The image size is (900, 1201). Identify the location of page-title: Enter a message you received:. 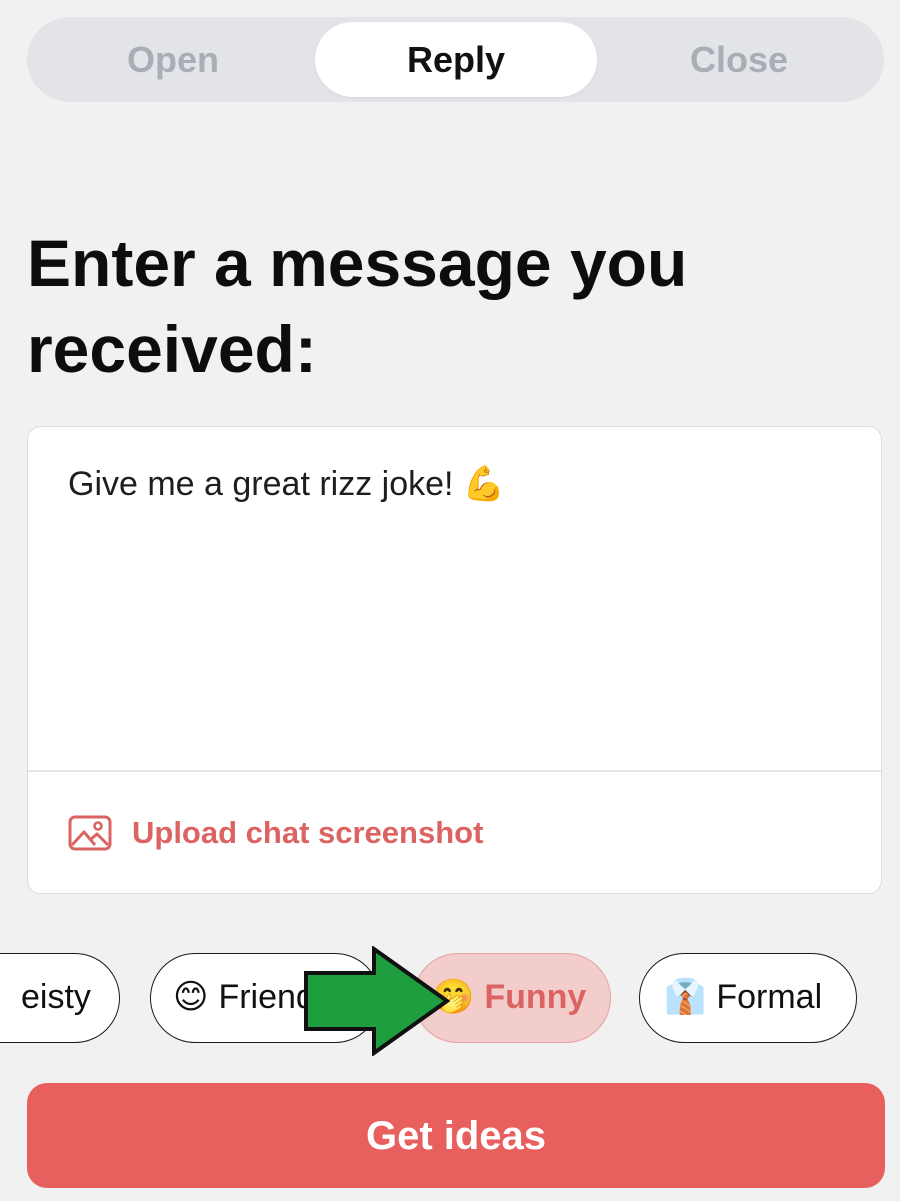
(357, 306).